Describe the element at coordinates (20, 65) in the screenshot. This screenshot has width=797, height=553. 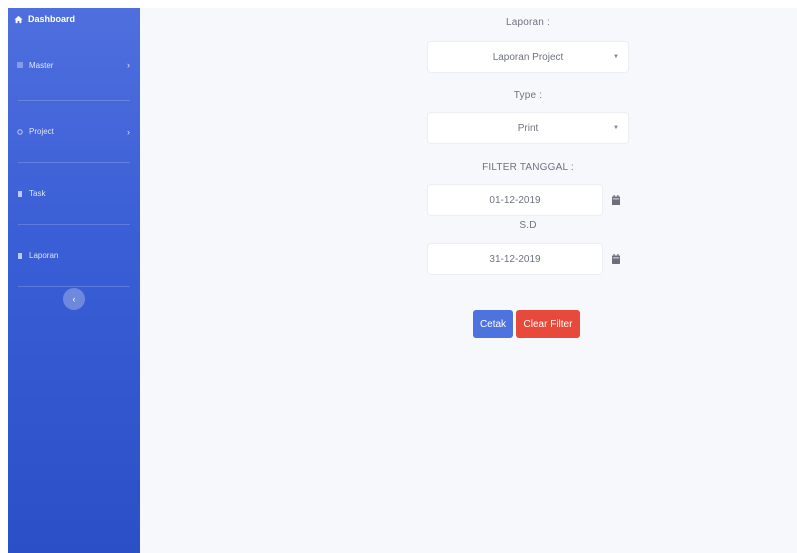
I see `list-icon` at that location.